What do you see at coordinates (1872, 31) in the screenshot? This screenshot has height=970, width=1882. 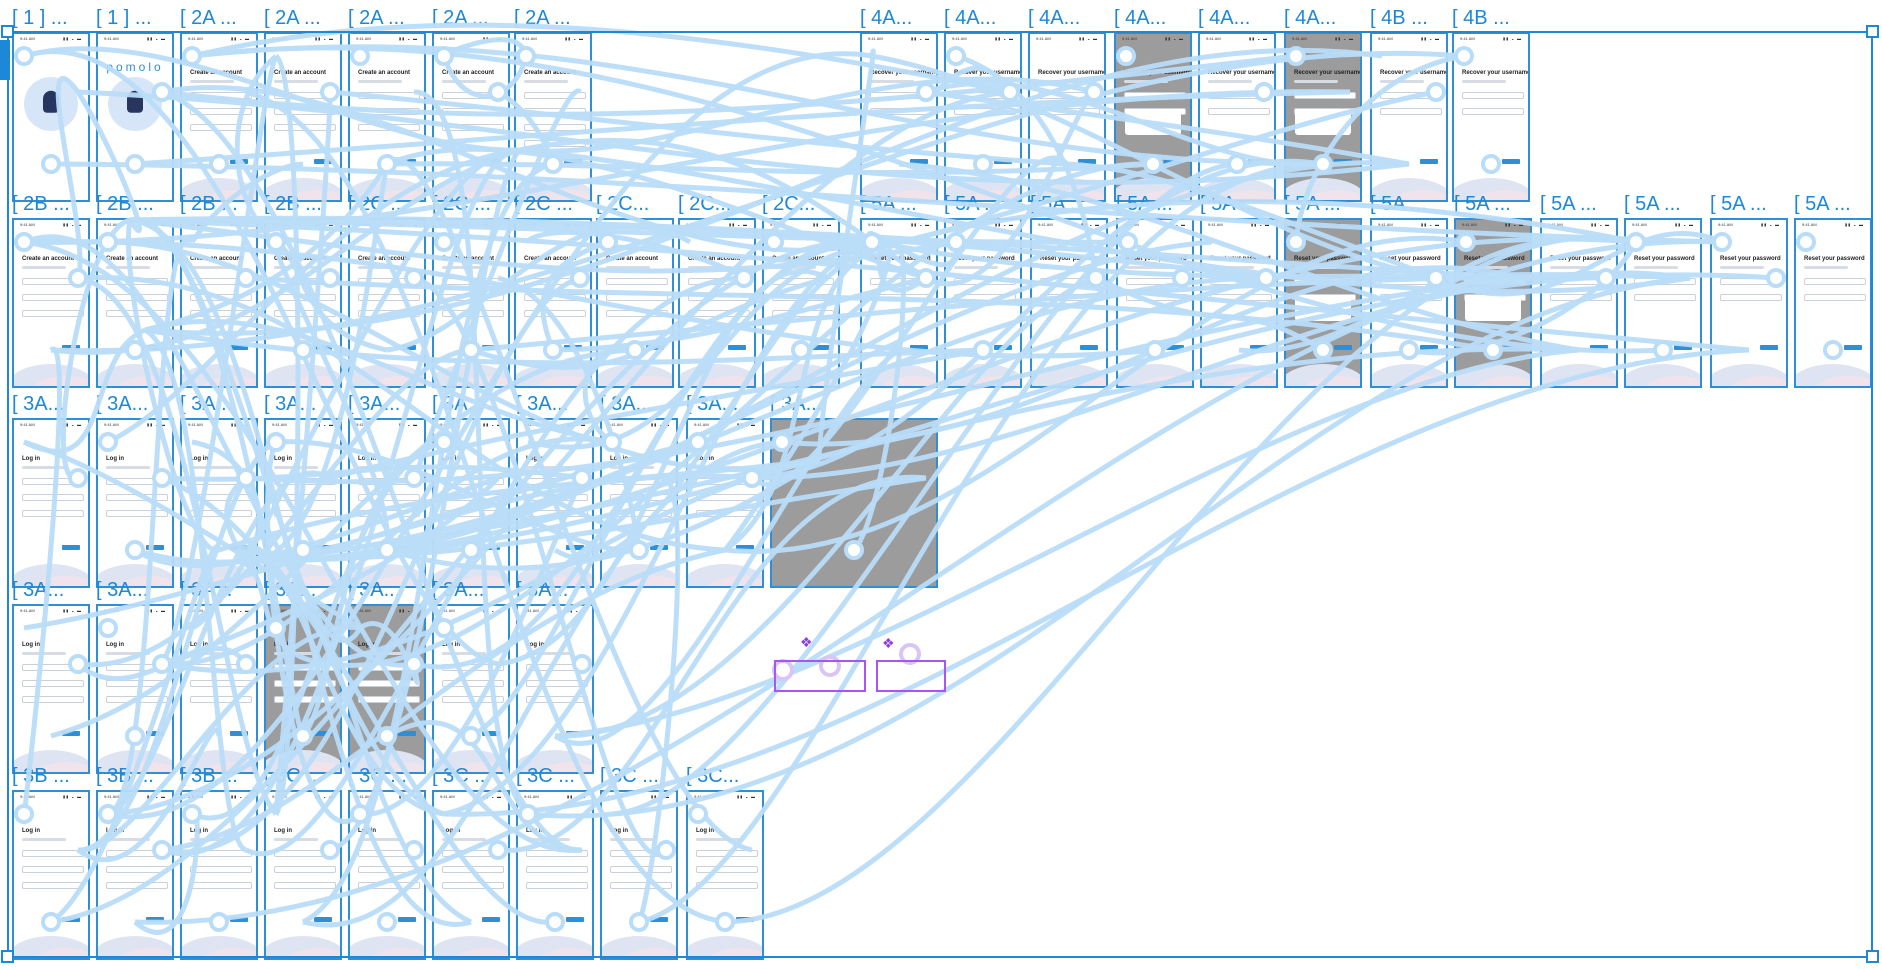 I see `selection-handle-top-right` at bounding box center [1872, 31].